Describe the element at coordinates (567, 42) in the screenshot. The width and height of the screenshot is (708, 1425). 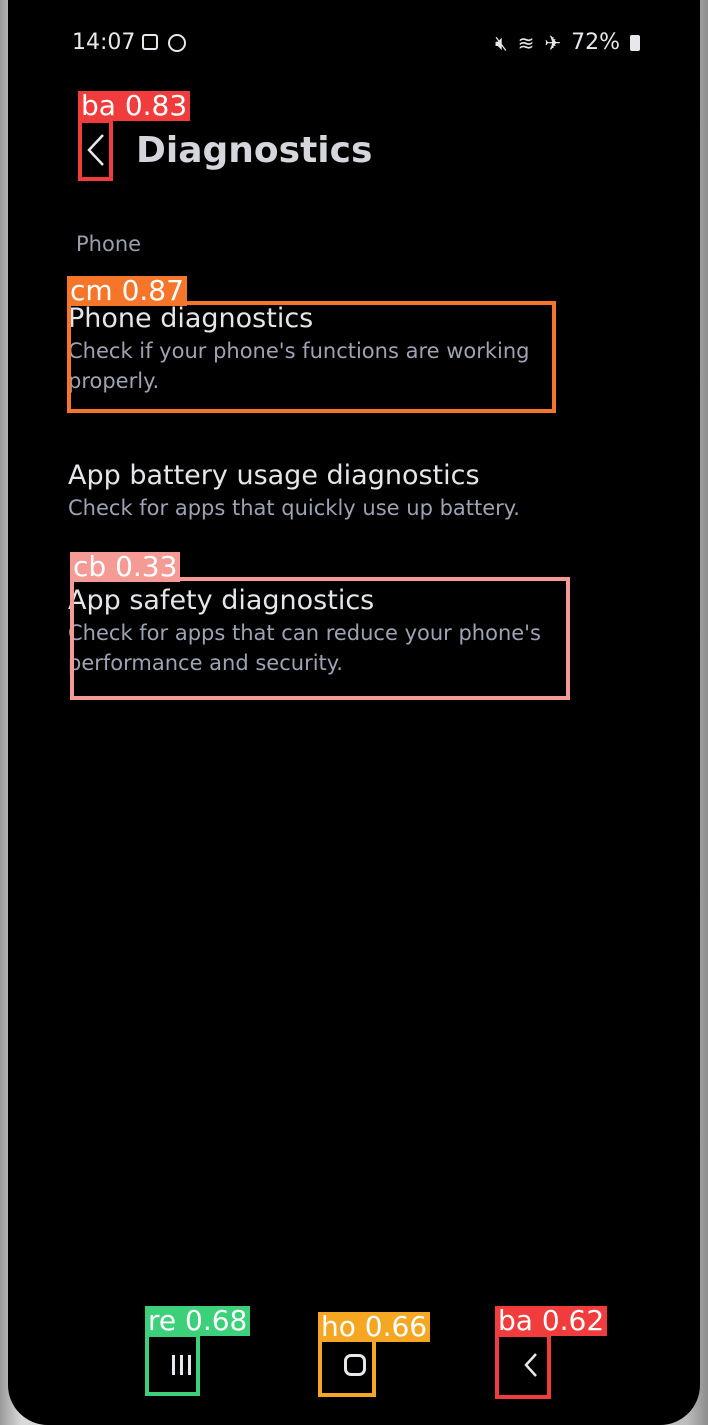
I see `status-right-icons: 🔇︎ ≋ ✈ 72%` at that location.